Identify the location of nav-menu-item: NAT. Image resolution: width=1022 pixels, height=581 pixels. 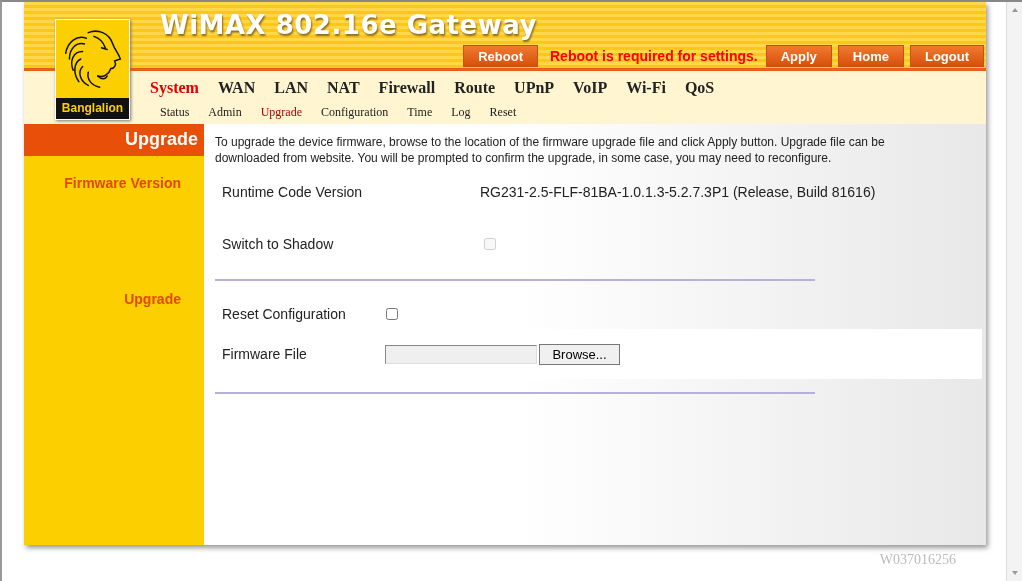
(343, 88).